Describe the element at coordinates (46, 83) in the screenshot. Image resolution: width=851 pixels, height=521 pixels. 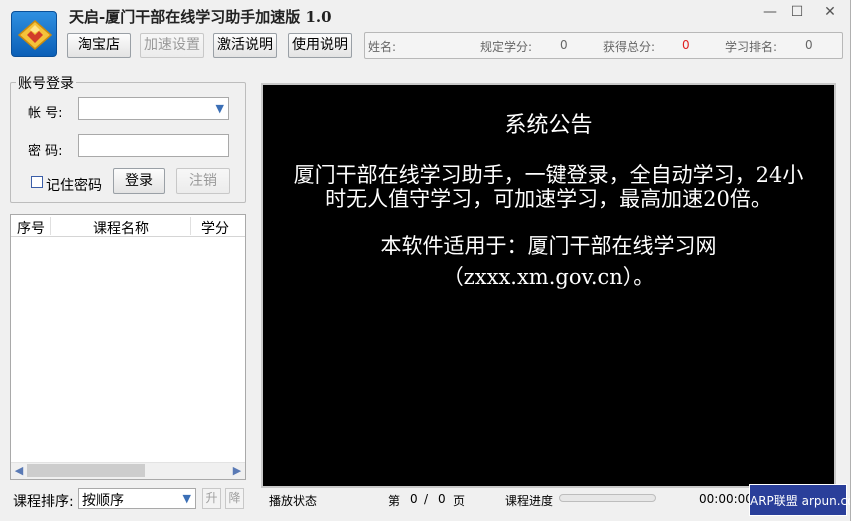
I see `login-group-title: 账号登录` at that location.